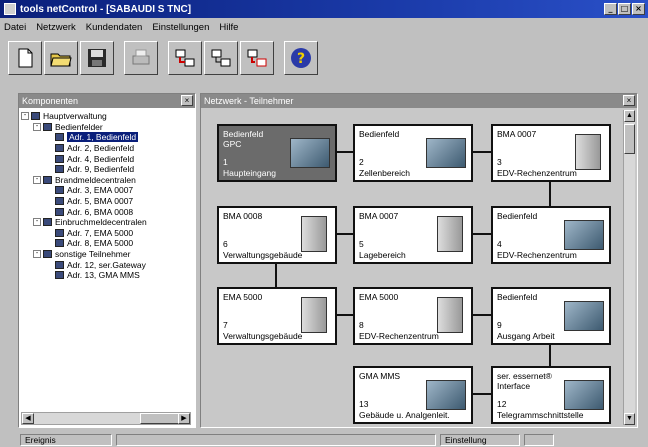 The image size is (648, 447). I want to click on save-button, so click(97, 58).